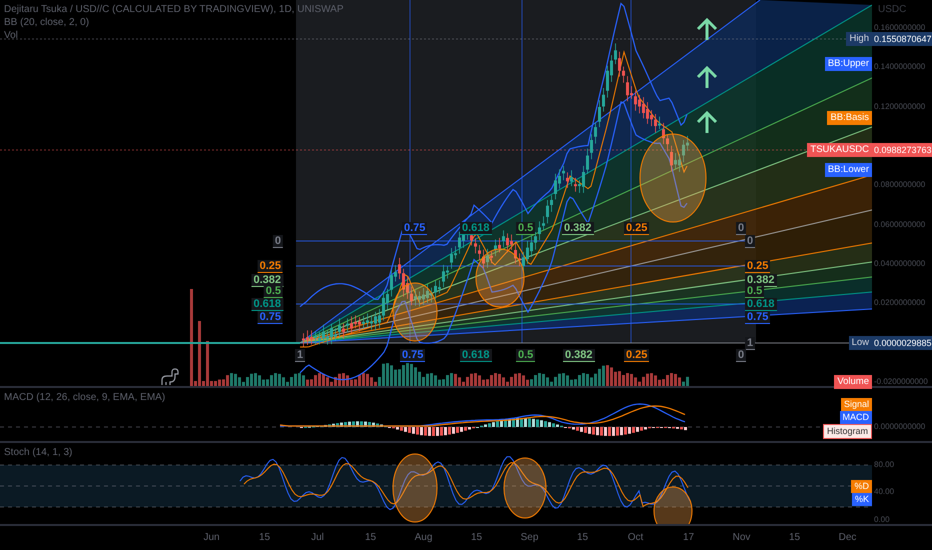 The image size is (932, 550). Describe the element at coordinates (11, 36) in the screenshot. I see `indicator-label: Vol` at that location.